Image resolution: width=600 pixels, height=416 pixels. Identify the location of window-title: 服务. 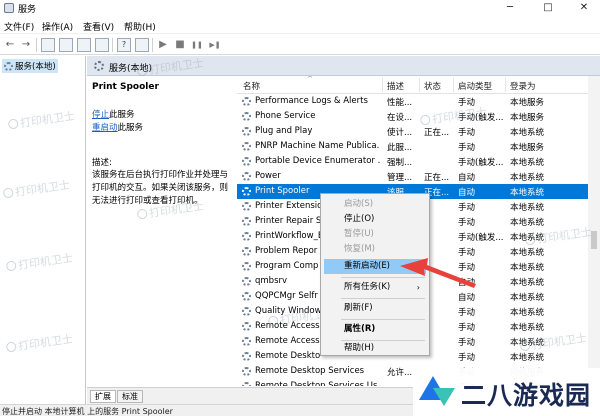
(27, 10).